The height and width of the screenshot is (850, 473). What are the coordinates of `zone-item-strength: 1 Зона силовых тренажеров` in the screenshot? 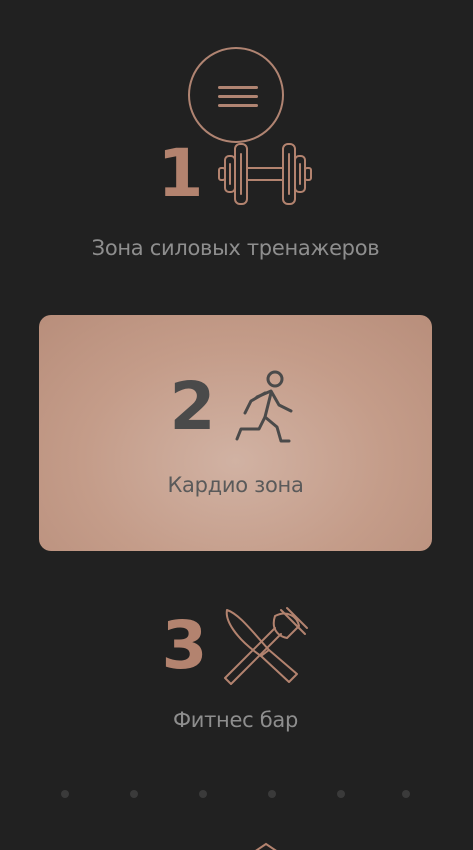 It's located at (235, 205).